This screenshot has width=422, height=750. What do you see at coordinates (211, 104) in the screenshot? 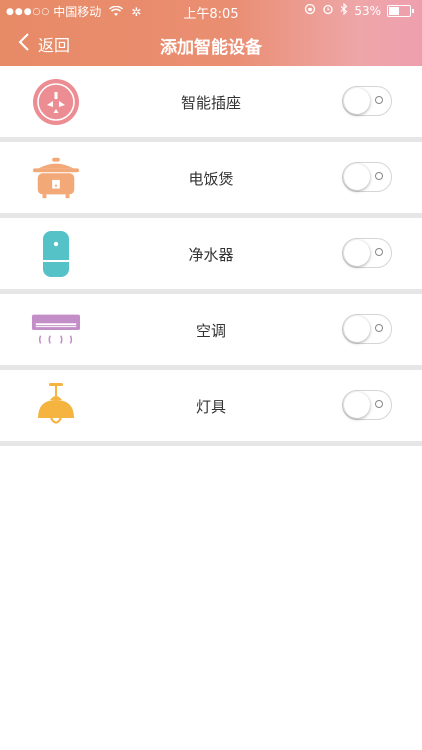
I see `device-row-smart-plug: 智能插座` at bounding box center [211, 104].